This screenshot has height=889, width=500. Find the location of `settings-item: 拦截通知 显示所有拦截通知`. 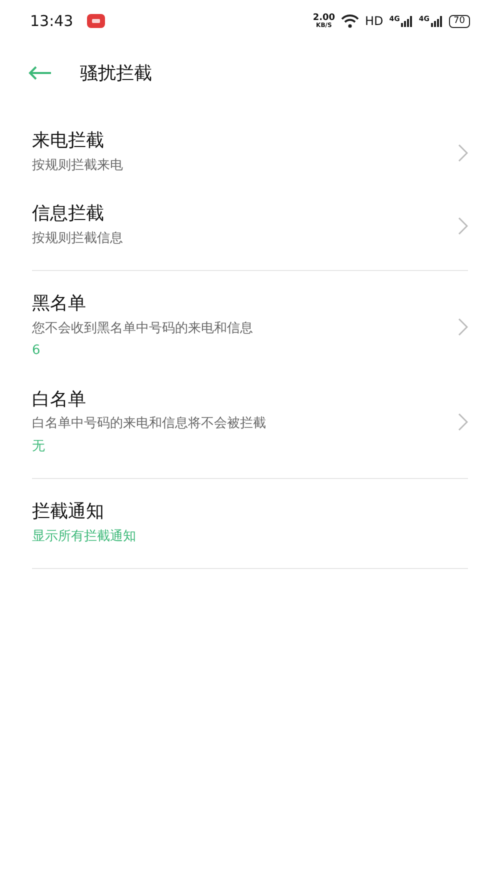

settings-item: 拦截通知 显示所有拦截通知 is located at coordinates (250, 523).